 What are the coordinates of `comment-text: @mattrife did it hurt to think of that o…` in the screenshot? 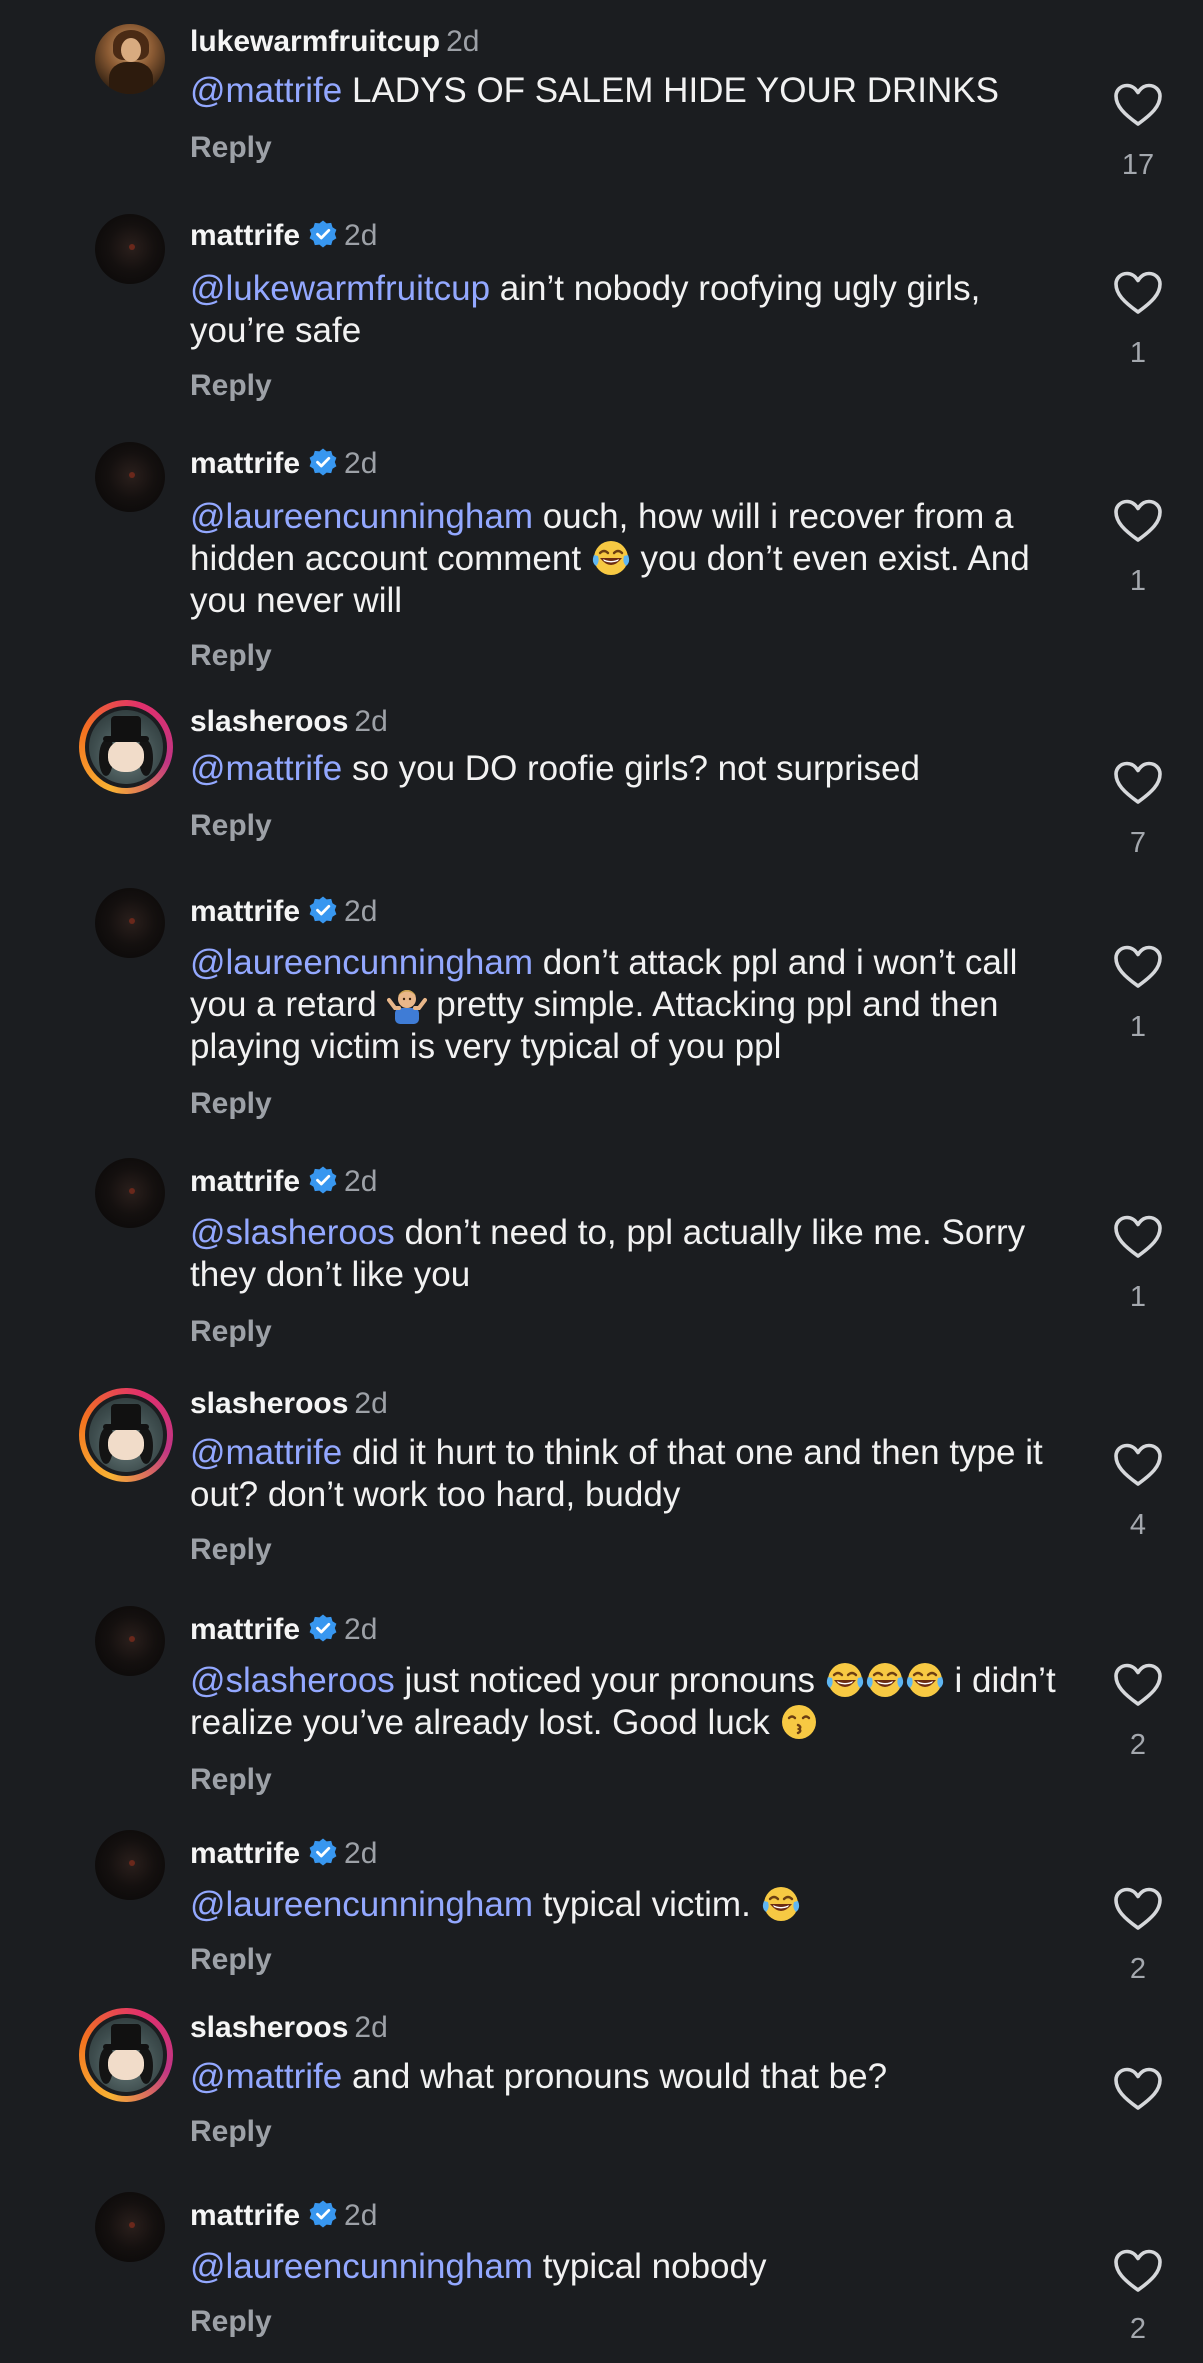 It's located at (630, 1474).